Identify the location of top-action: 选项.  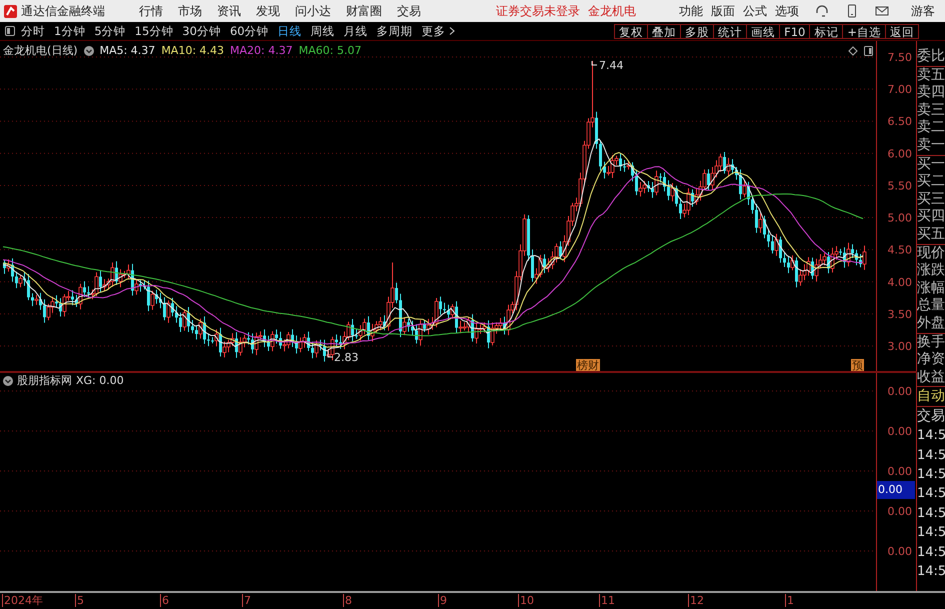
(787, 11).